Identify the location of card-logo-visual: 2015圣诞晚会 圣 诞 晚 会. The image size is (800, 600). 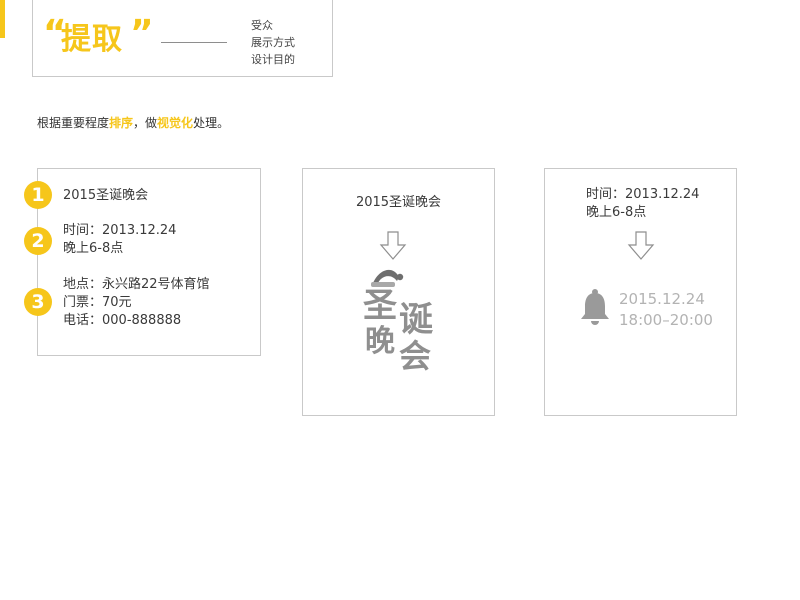
(398, 292).